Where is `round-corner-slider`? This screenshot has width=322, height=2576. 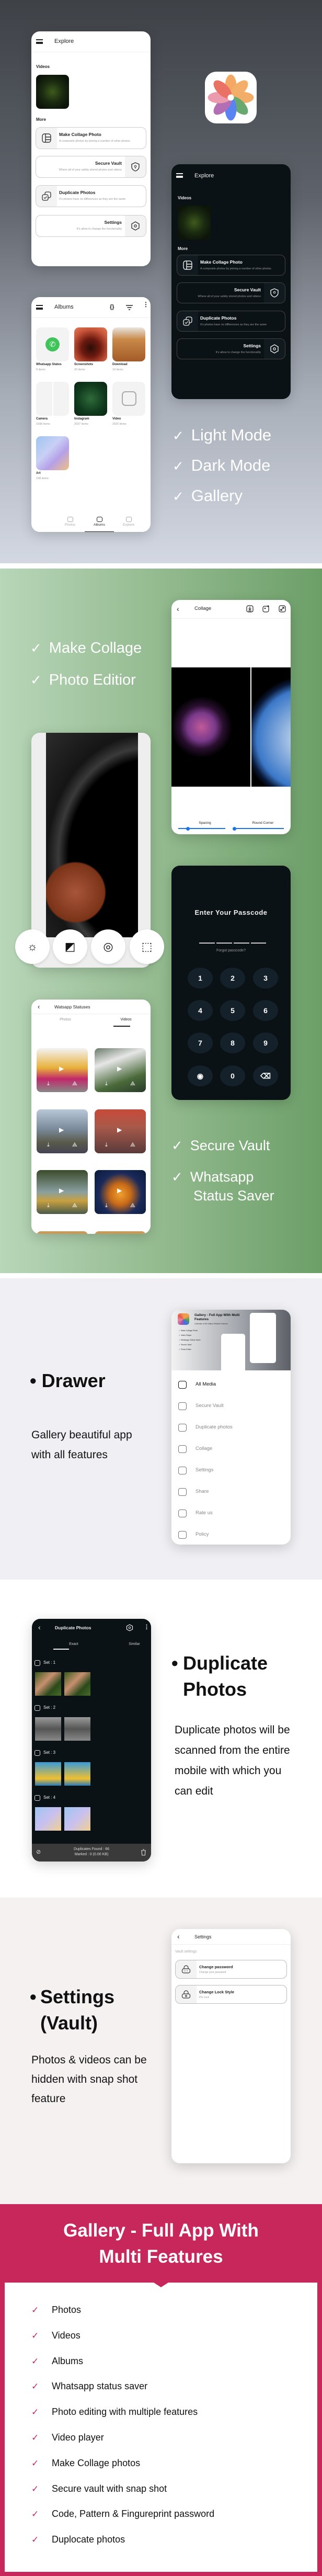 round-corner-slider is located at coordinates (258, 828).